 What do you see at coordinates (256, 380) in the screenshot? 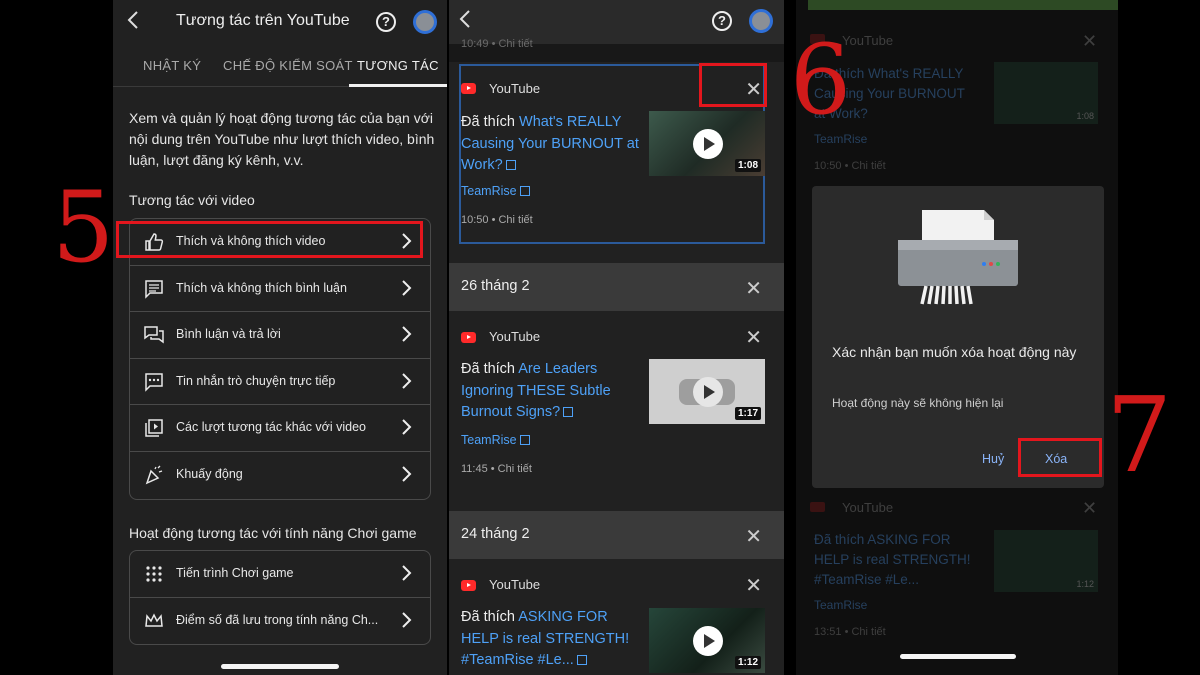
I see `list-item-label: Tin nhắn trò chuyện trực tiếp` at bounding box center [256, 380].